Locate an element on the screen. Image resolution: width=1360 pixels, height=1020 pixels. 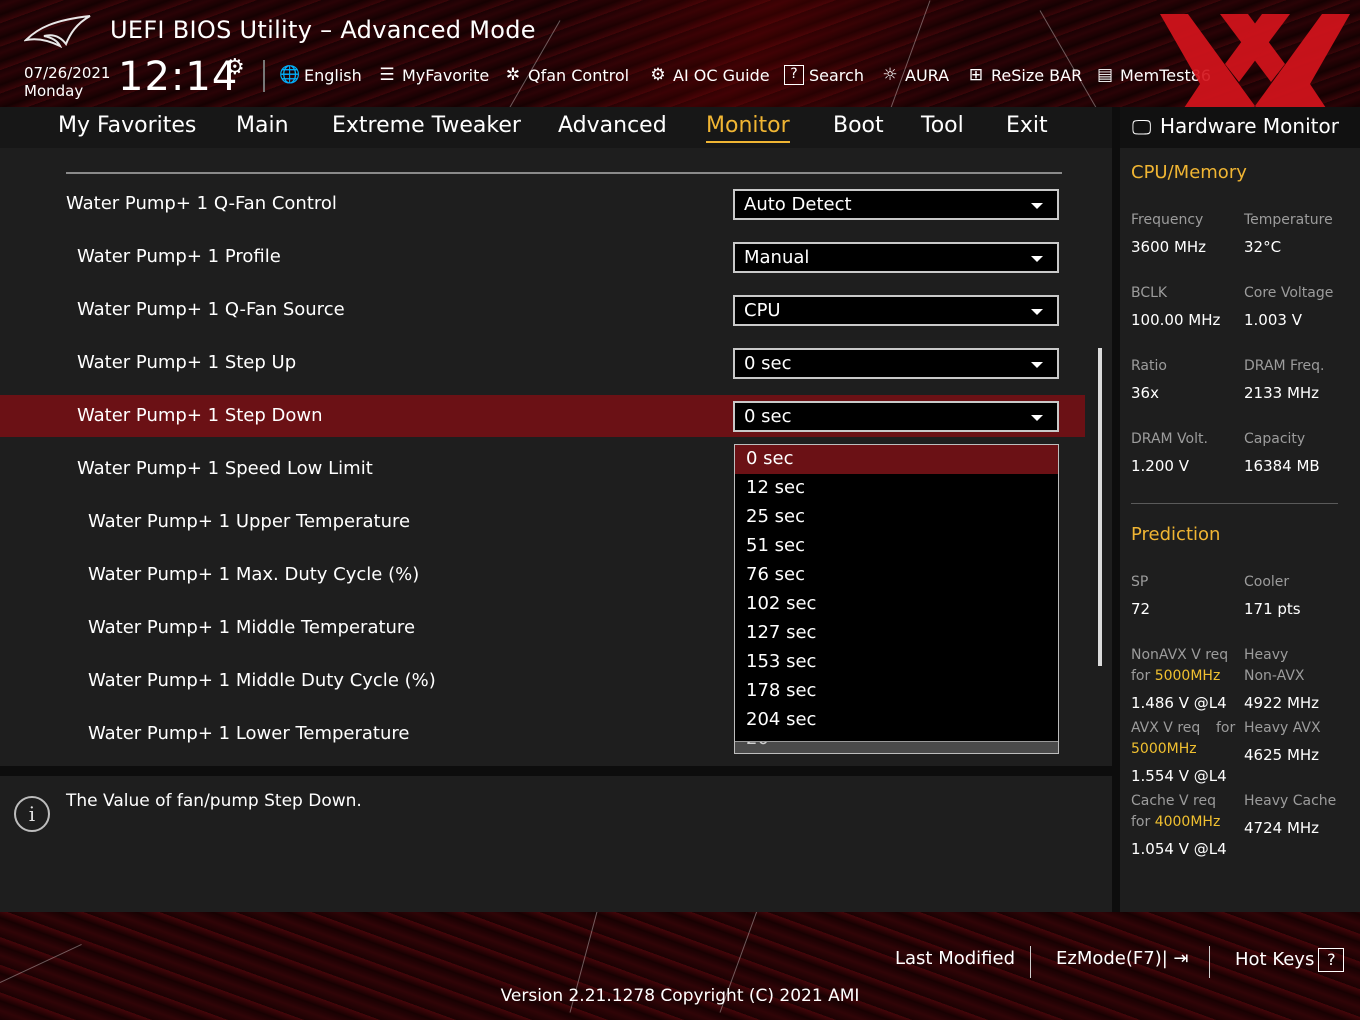
cpu-memory-heading: CPU/Memory is located at coordinates (1189, 172).